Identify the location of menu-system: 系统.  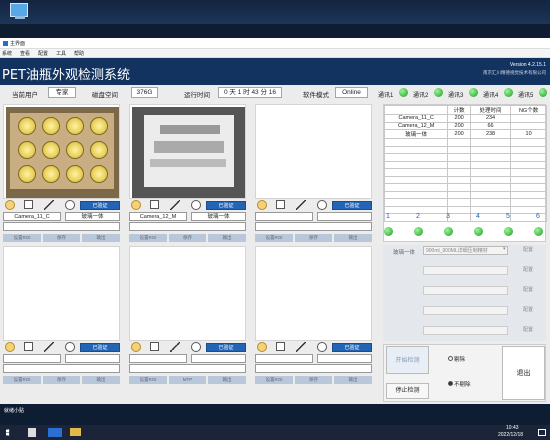
(7, 53).